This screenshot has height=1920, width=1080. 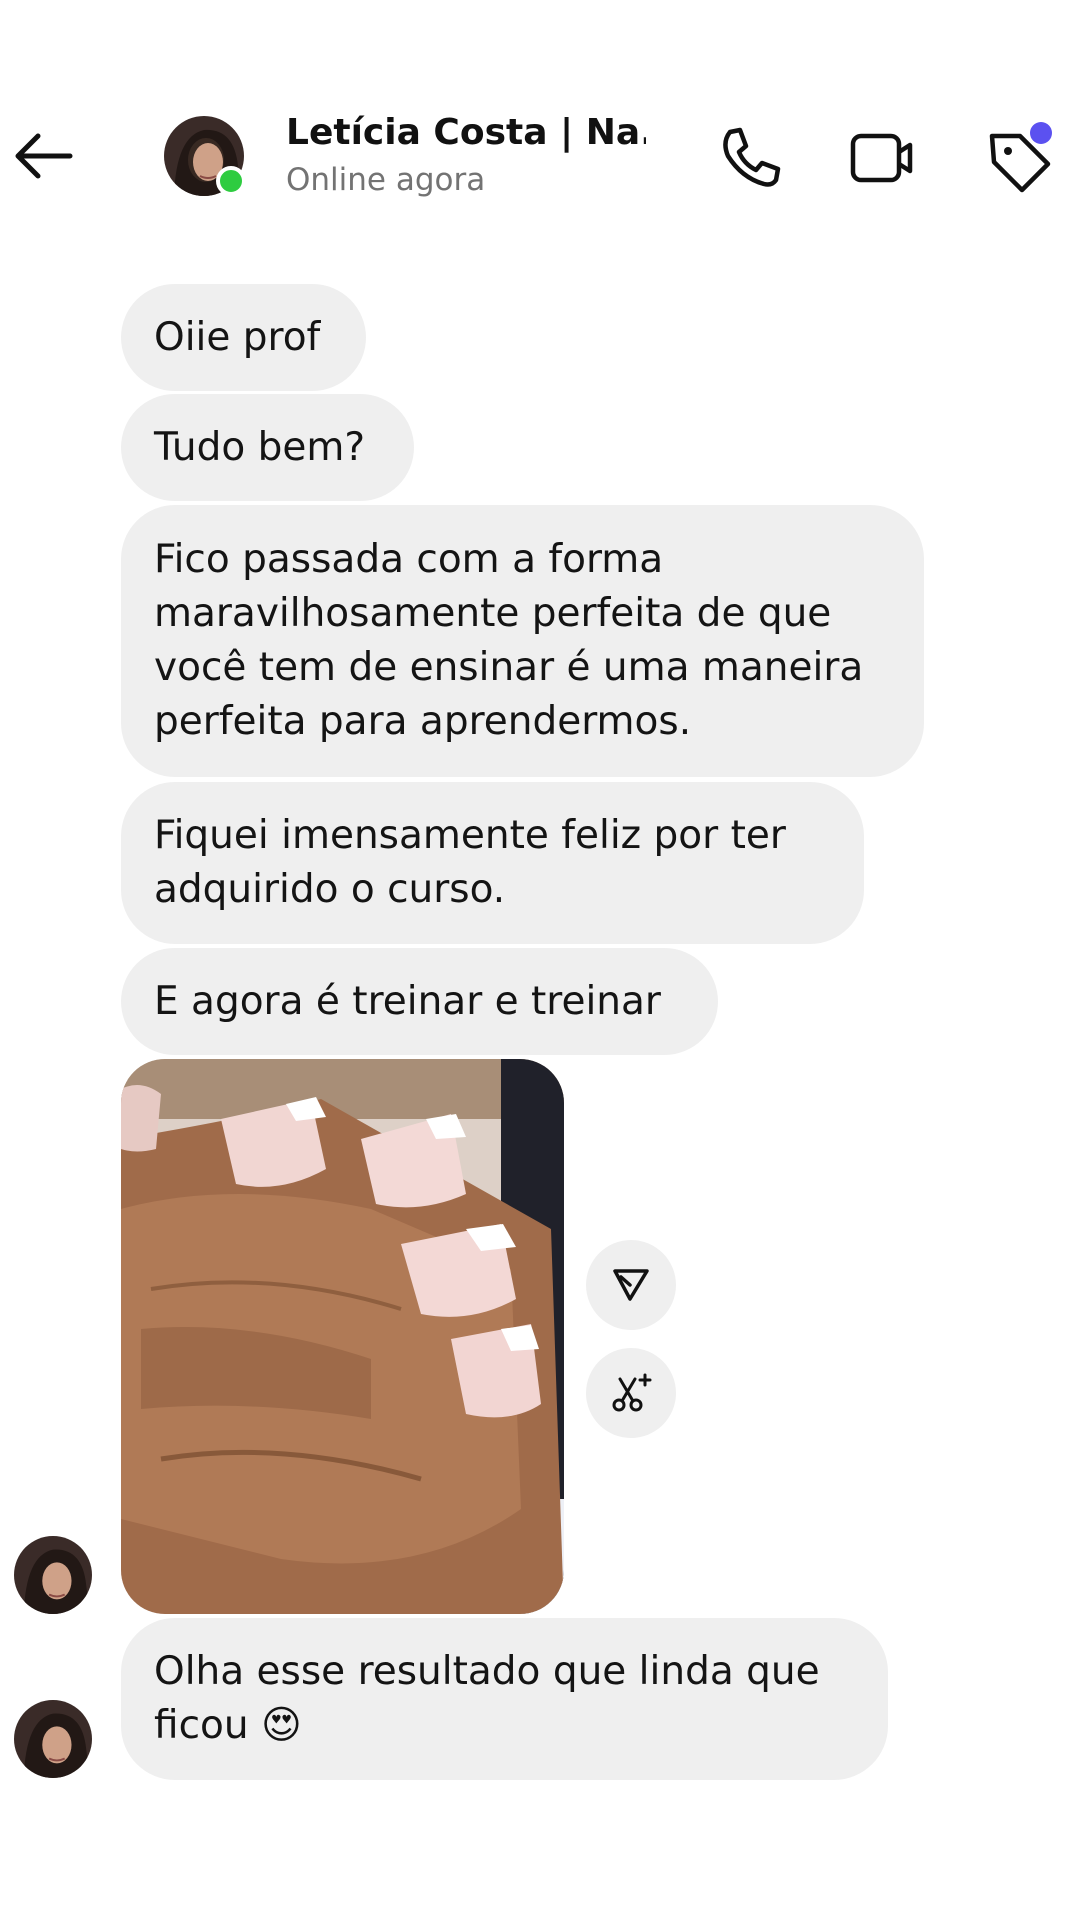 I want to click on back-arrow-icon, so click(x=43, y=156).